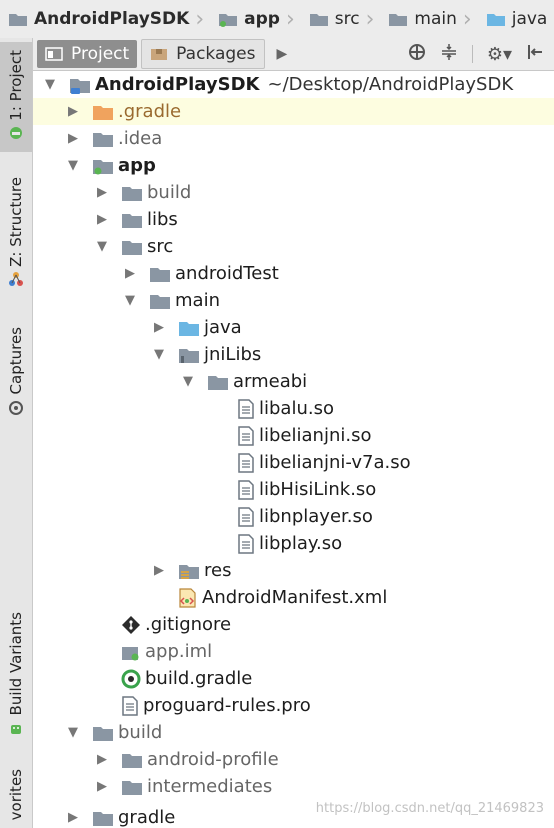 The width and height of the screenshot is (554, 828). I want to click on tree-node-gradle-dir: ▶ .gradle, so click(293, 111).